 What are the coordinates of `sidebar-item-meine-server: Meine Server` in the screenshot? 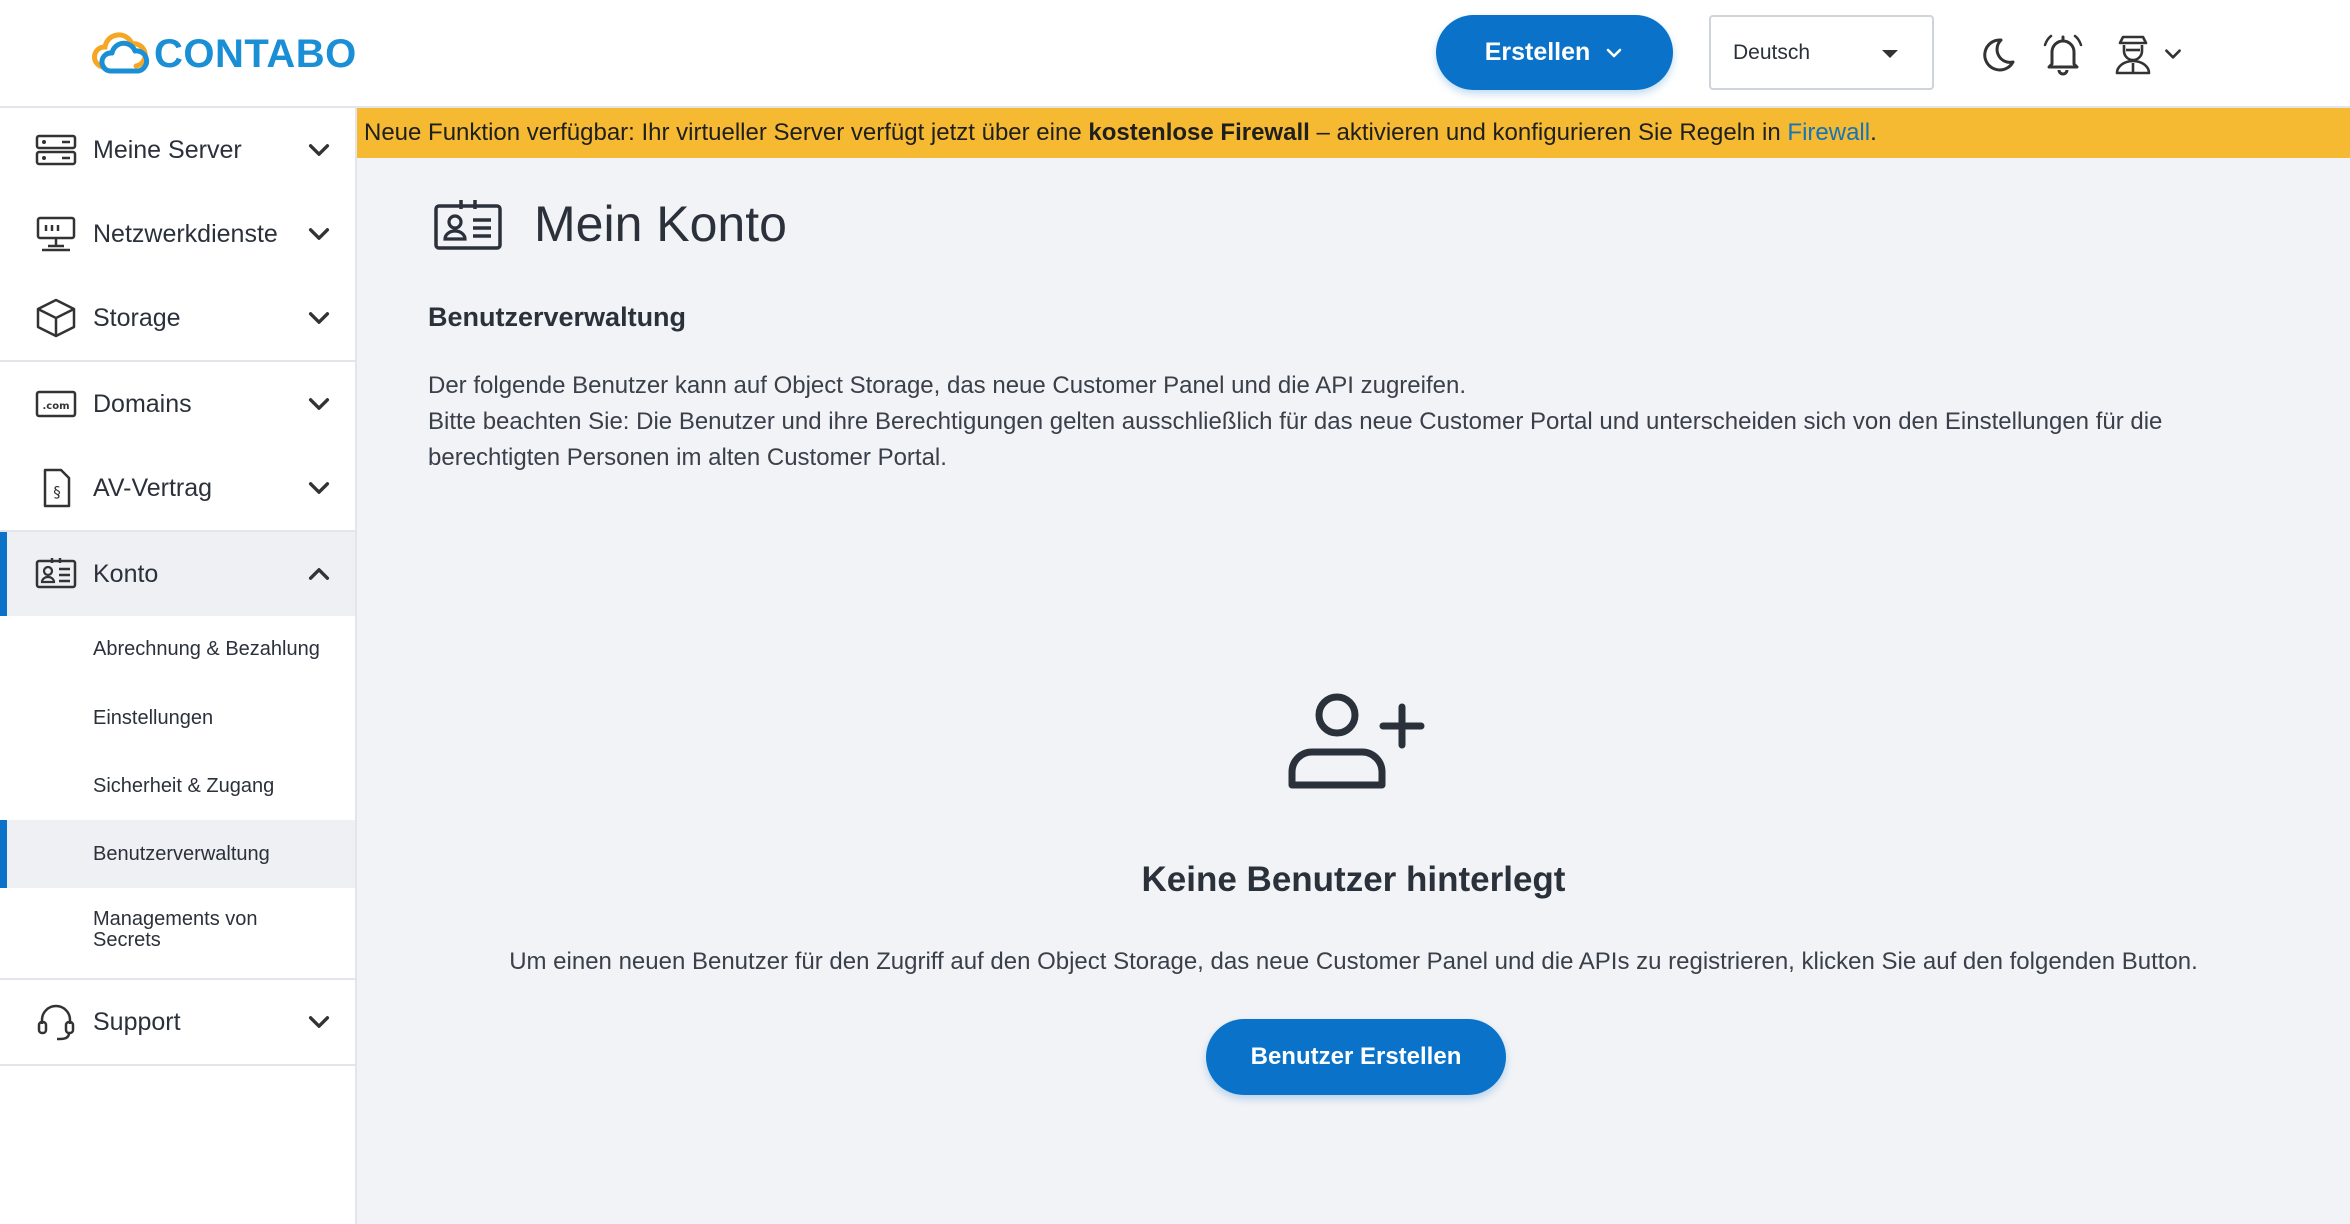 It's located at (177, 150).